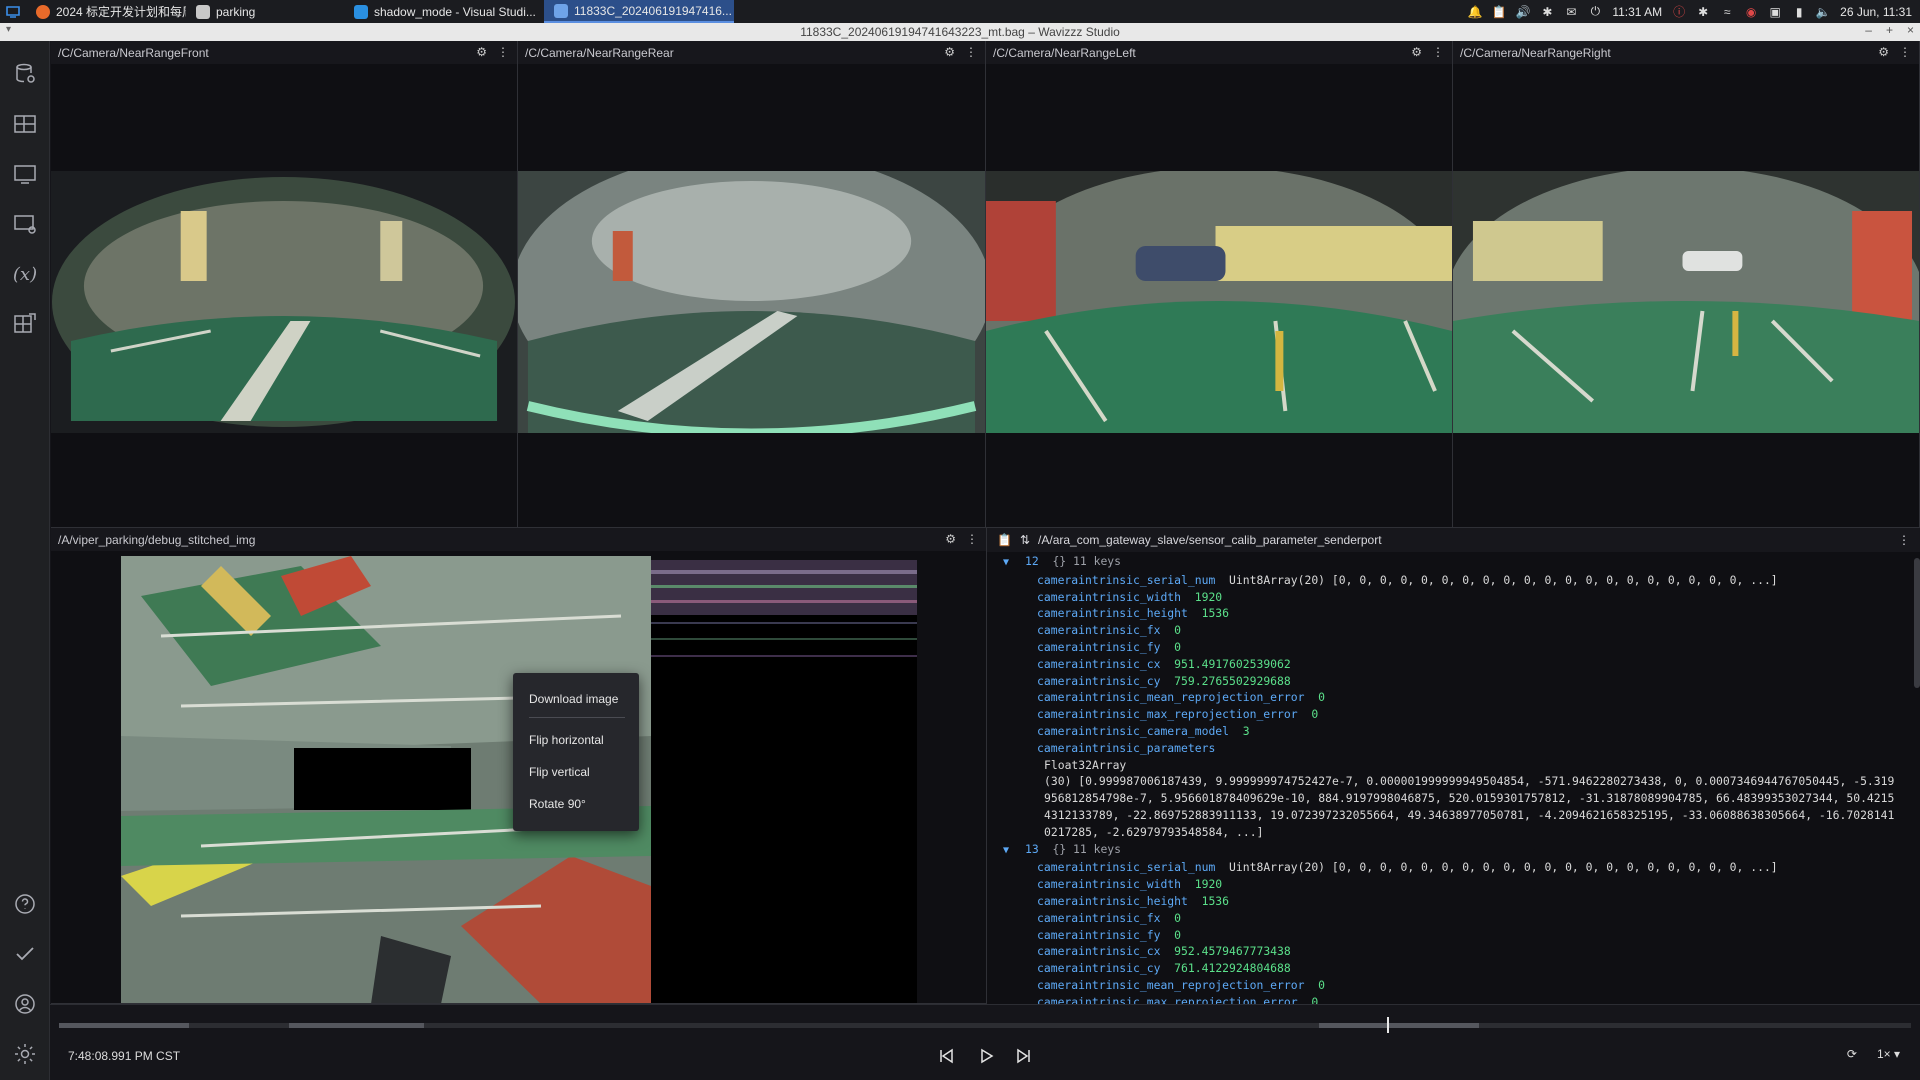 The height and width of the screenshot is (1080, 1920). I want to click on check-icon, so click(25, 954).